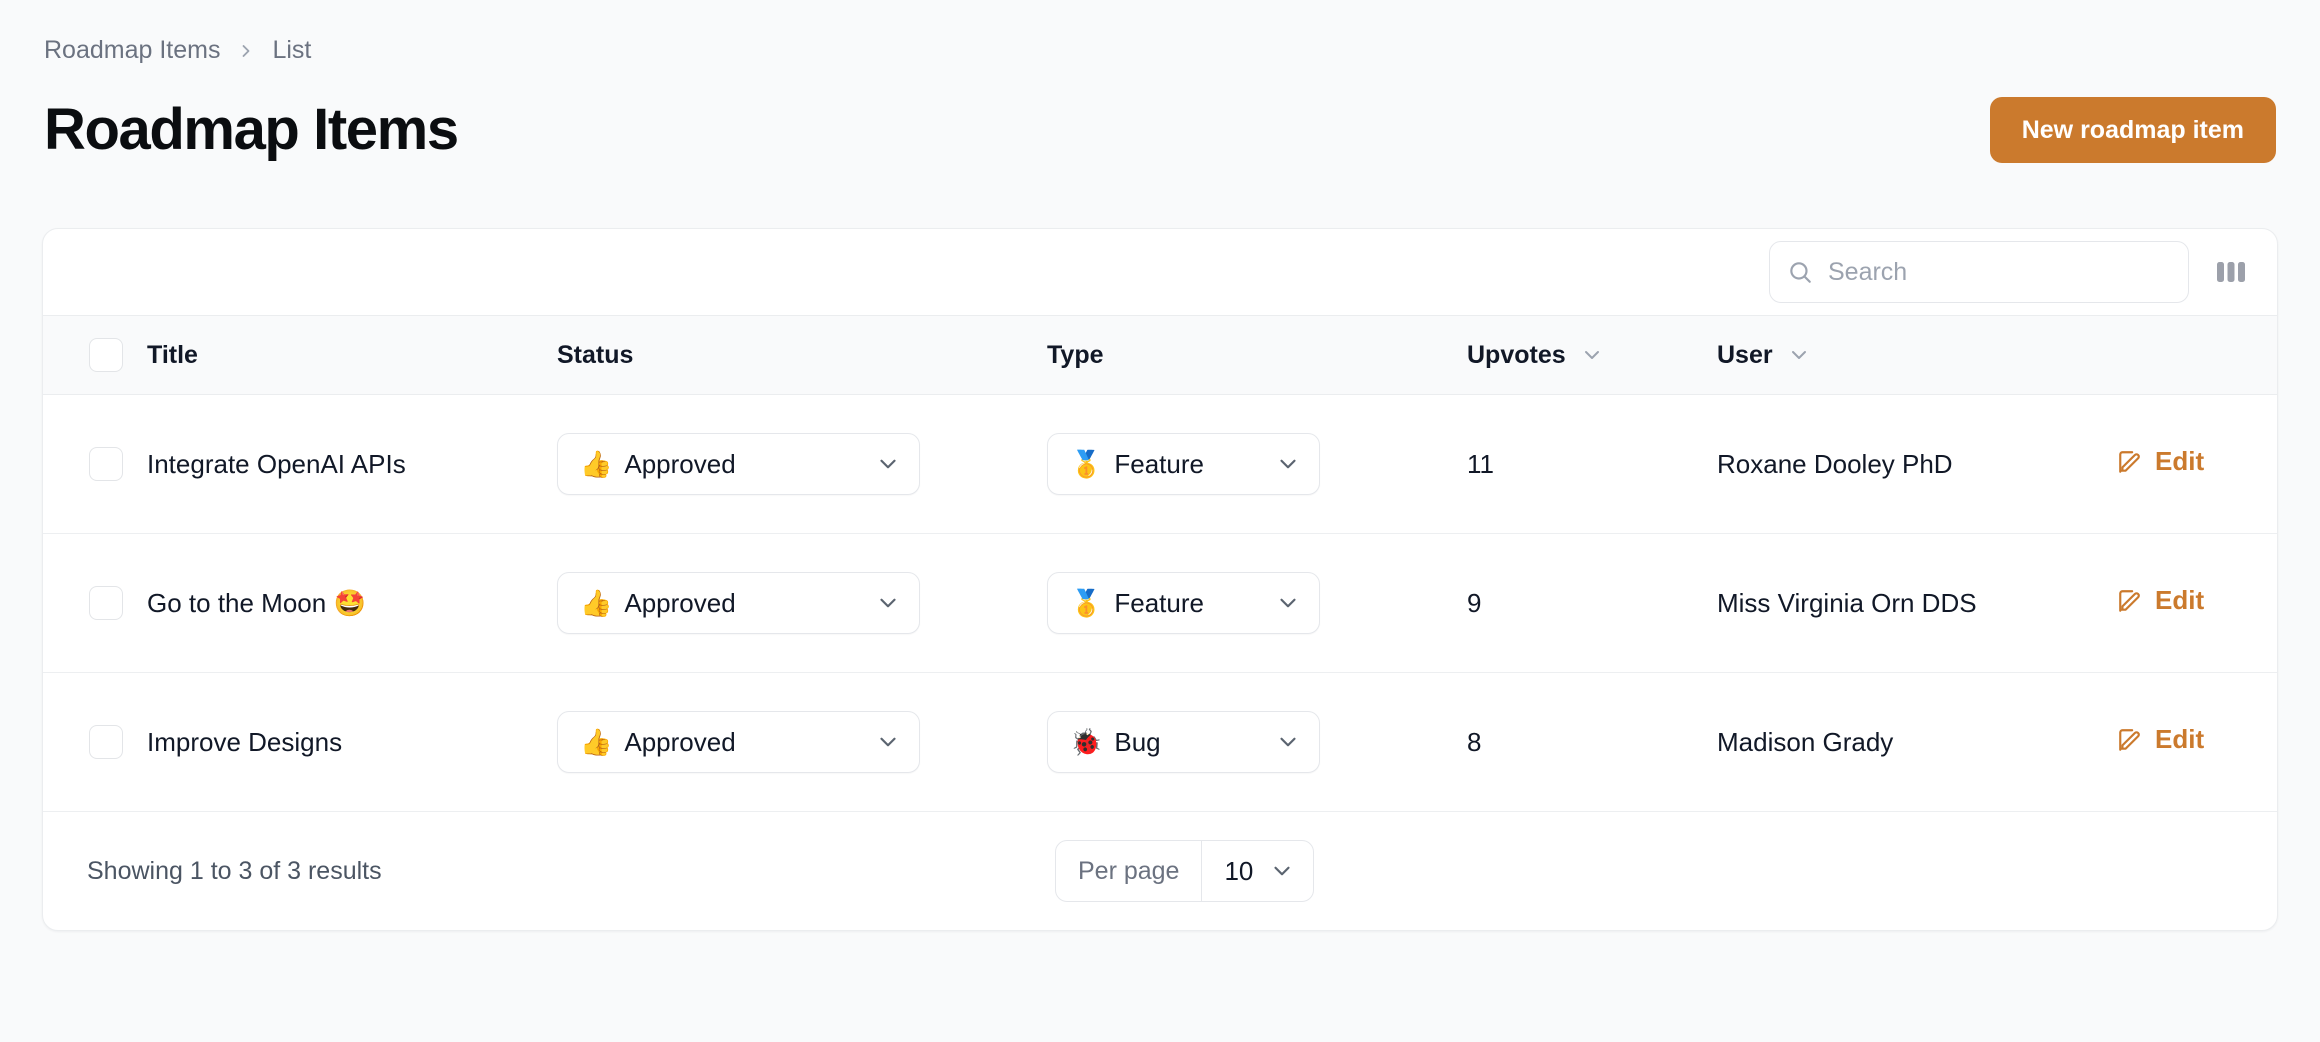 This screenshot has height=1042, width=2320. I want to click on cell-user: Miss Virginia Orn DDS, so click(1917, 603).